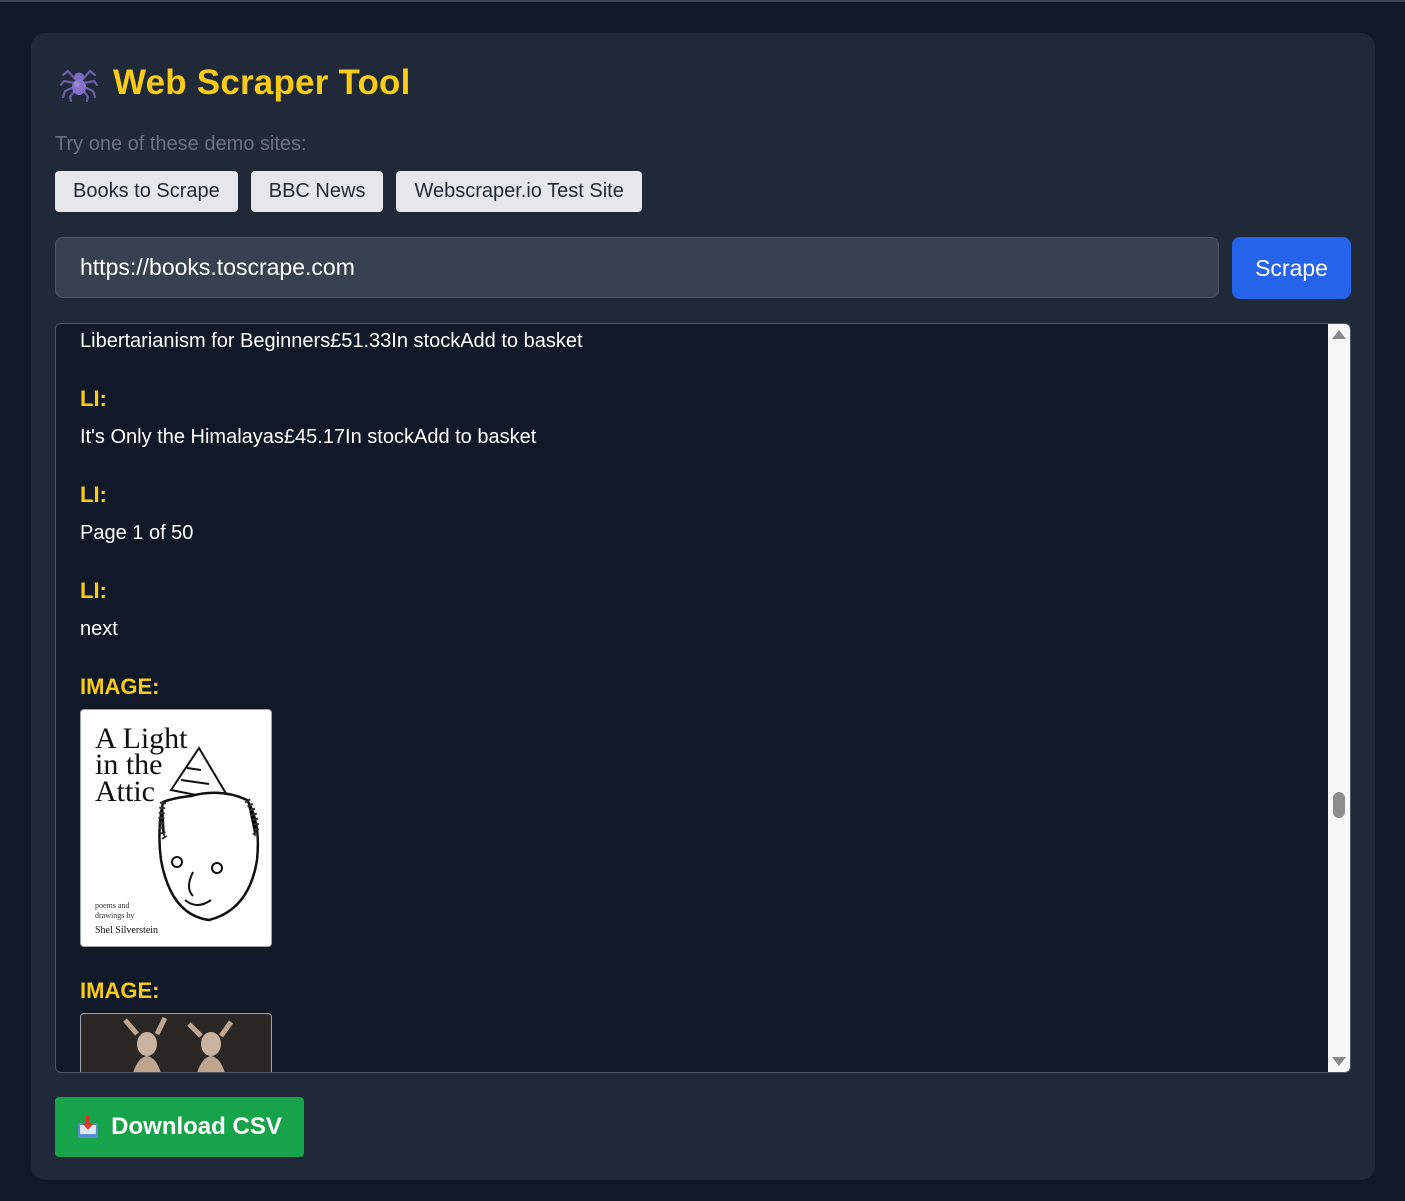 The image size is (1405, 1201). Describe the element at coordinates (112, 905) in the screenshot. I see `svg-text: poems and` at that location.